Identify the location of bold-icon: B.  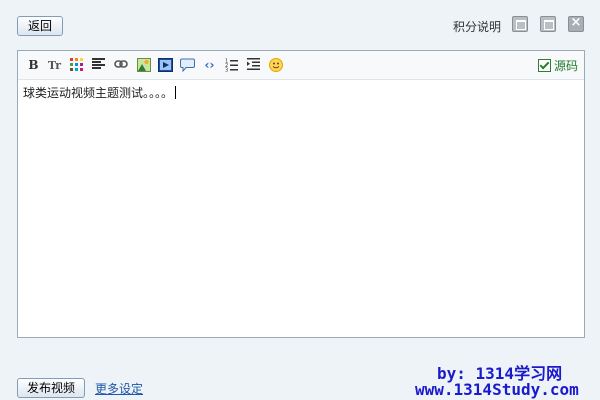
(33, 65).